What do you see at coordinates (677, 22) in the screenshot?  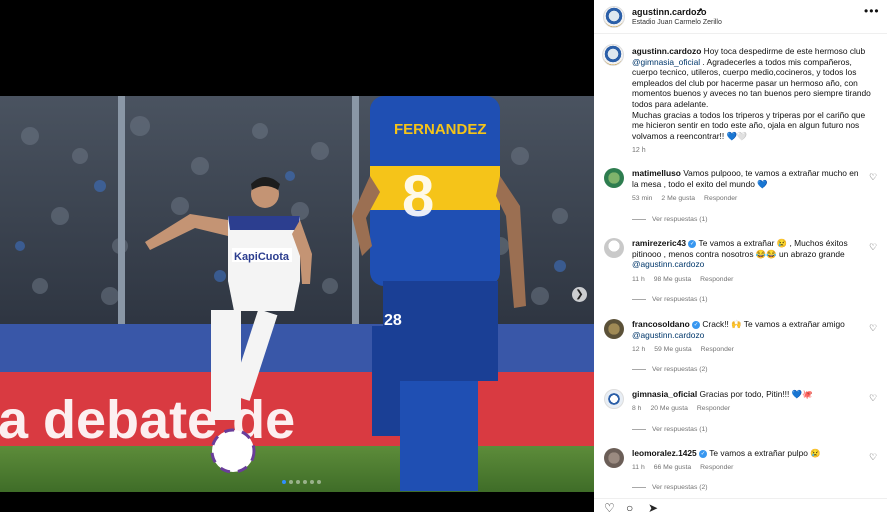 I see `location-link: Estadio Juan Carmelo Zerillo` at bounding box center [677, 22].